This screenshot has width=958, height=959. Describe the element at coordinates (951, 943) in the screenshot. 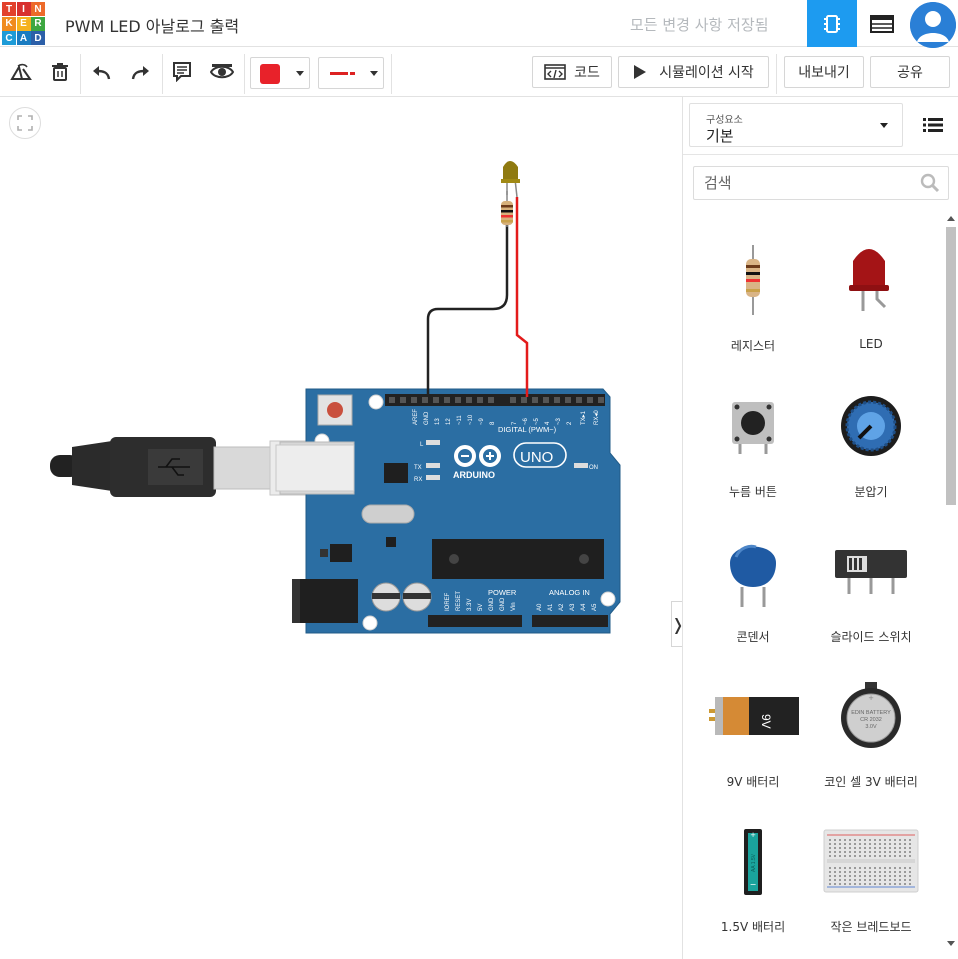

I see `scroll-down-icon` at that location.